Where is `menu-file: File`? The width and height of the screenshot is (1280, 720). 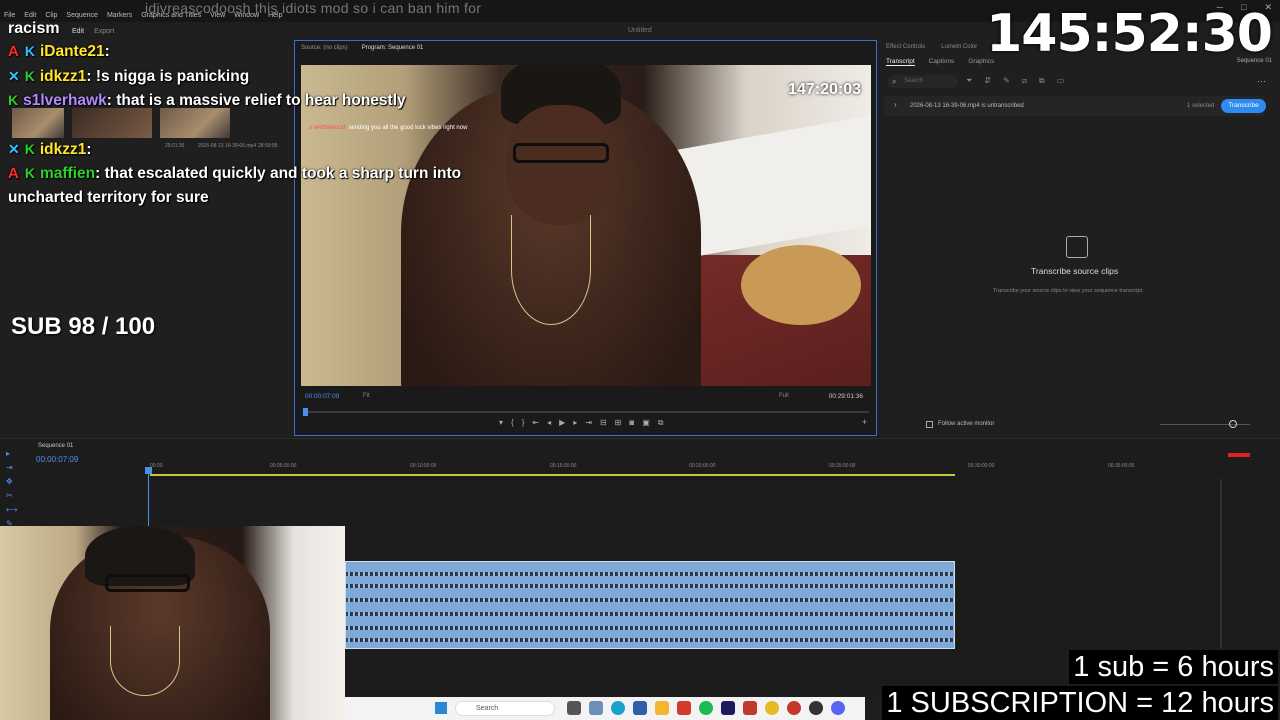 menu-file: File is located at coordinates (9, 15).